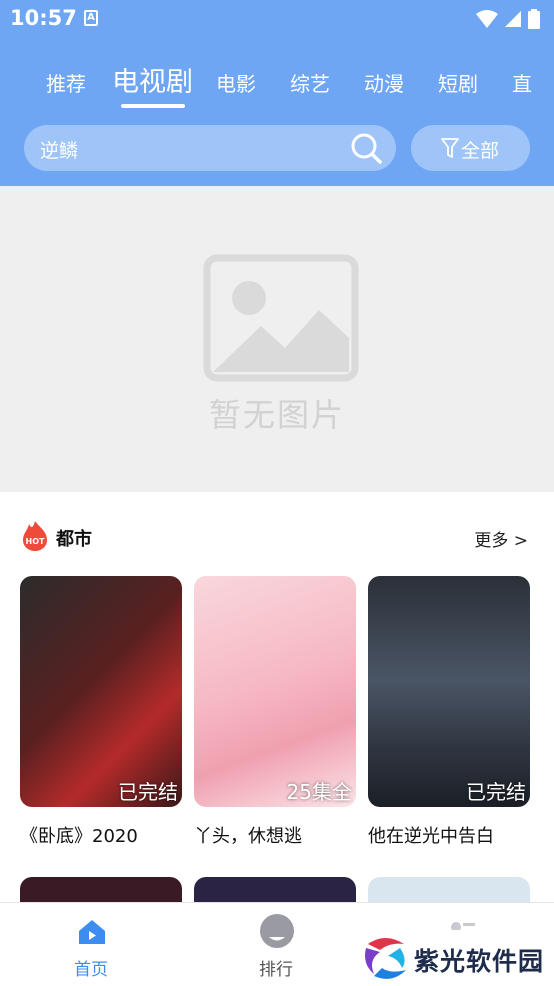 The width and height of the screenshot is (554, 986). What do you see at coordinates (458, 82) in the screenshot?
I see `tab-short-drama: 短剧` at bounding box center [458, 82].